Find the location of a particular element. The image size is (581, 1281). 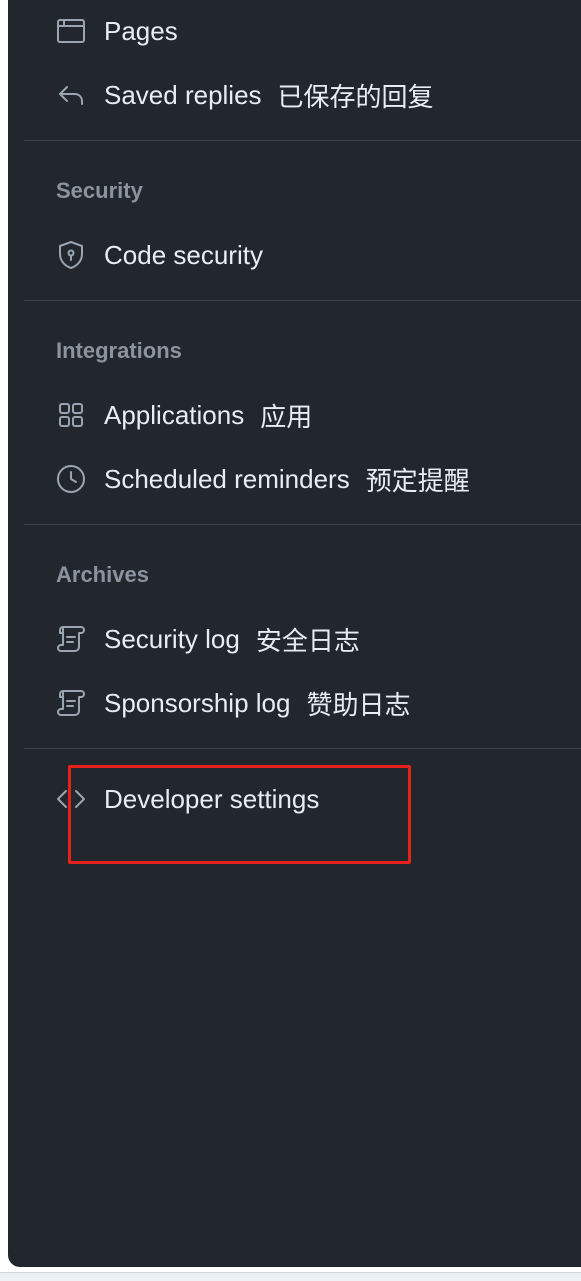

sidebar-item-code-security: Code security is located at coordinates (158, 255).